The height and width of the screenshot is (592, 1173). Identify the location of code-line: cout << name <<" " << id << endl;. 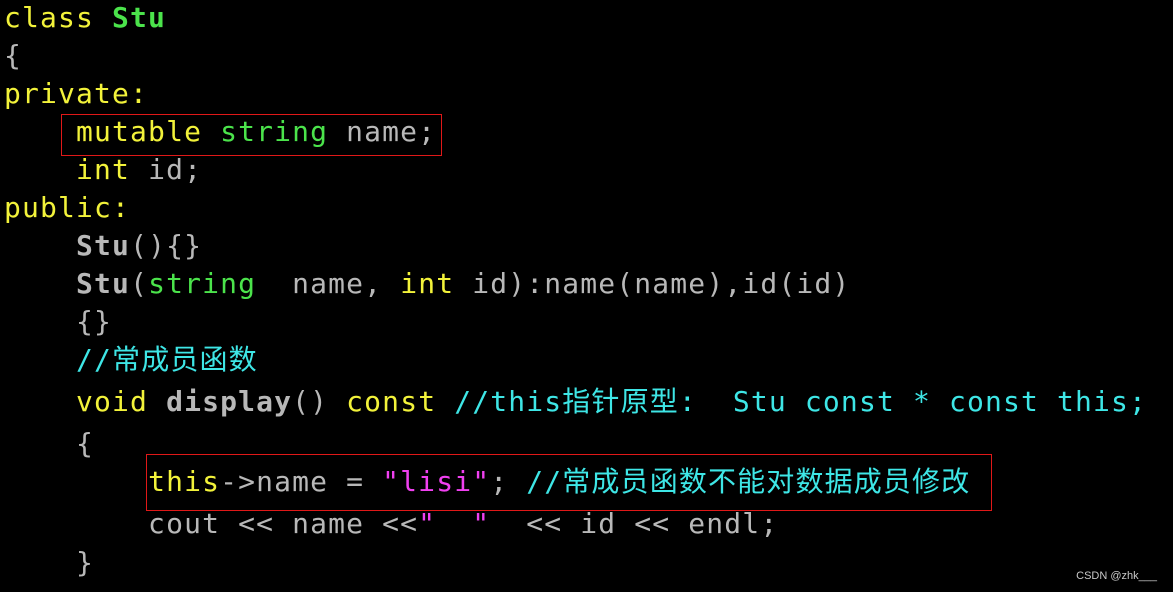
(391, 524).